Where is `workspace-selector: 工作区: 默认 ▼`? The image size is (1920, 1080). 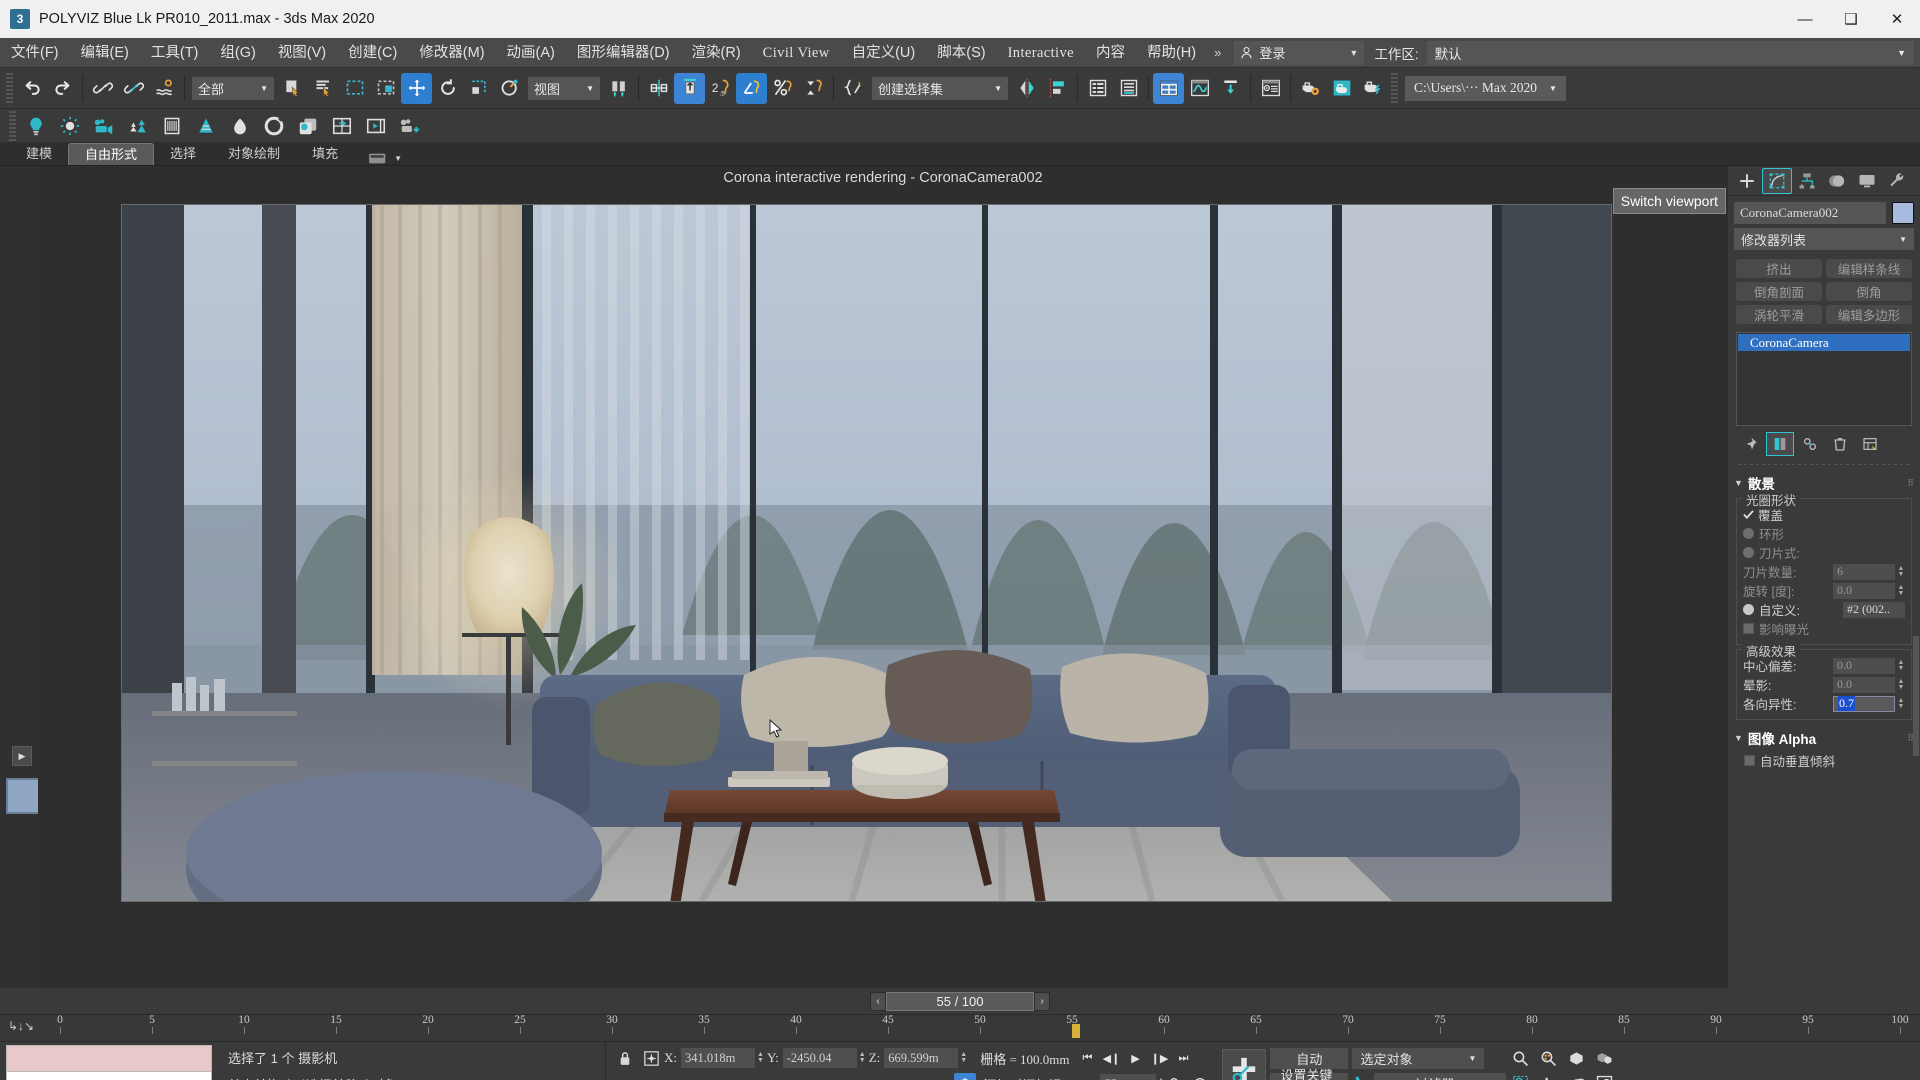
workspace-selector: 工作区: 默认 ▼ is located at coordinates (1644, 52).